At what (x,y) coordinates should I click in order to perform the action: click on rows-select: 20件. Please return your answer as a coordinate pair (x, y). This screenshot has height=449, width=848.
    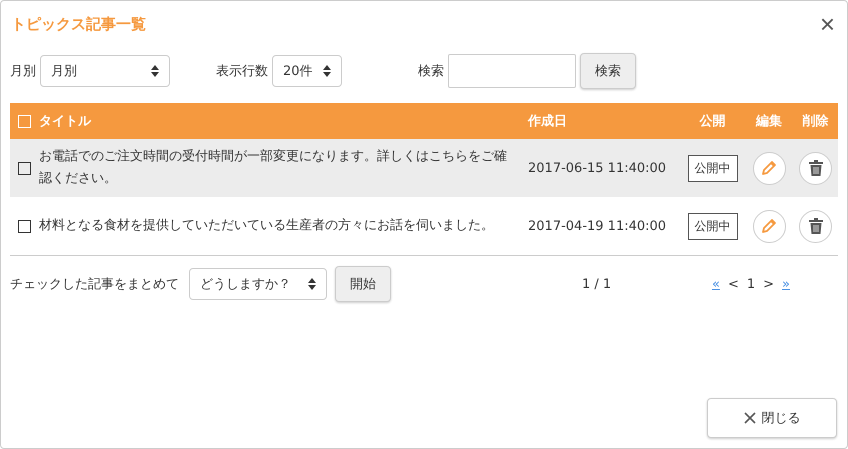
    Looking at the image, I should click on (307, 71).